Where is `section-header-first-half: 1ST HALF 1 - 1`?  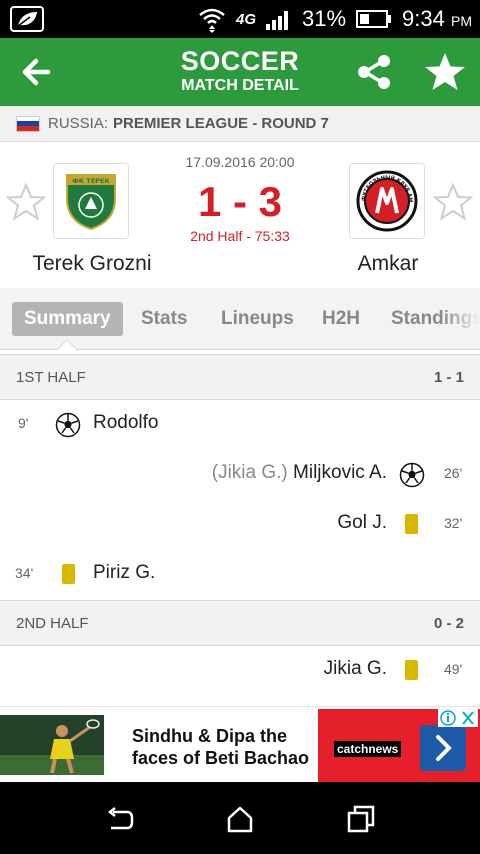 section-header-first-half: 1ST HALF 1 - 1 is located at coordinates (240, 377).